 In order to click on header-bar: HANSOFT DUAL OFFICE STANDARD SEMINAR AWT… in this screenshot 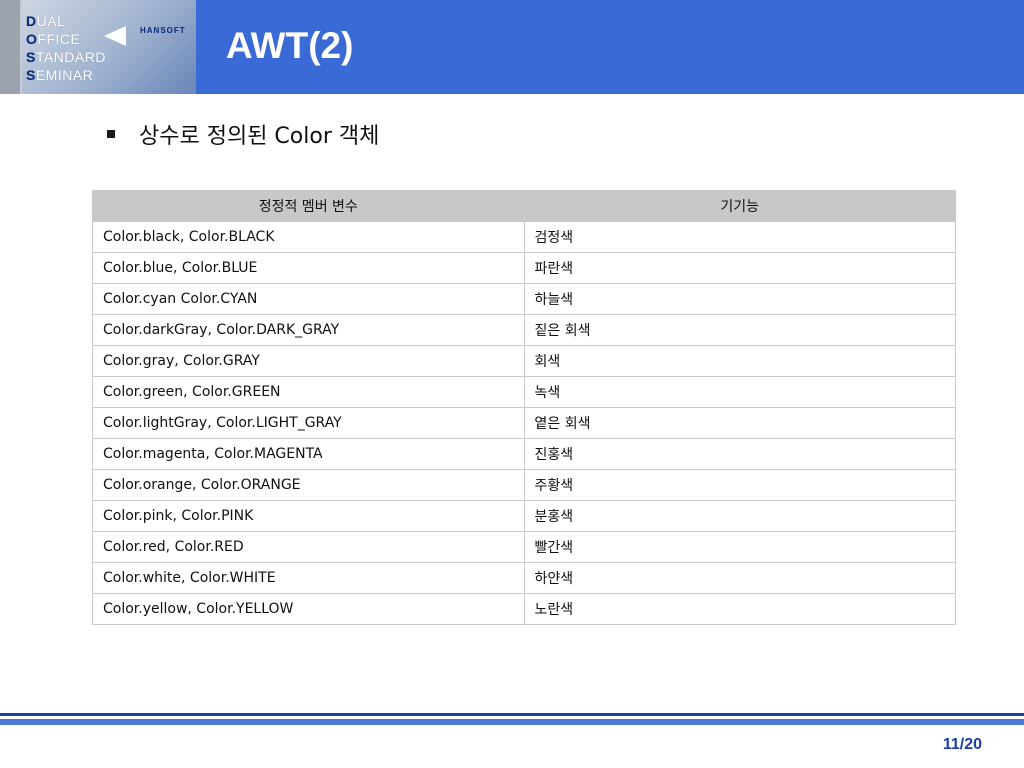, I will do `click(512, 47)`.